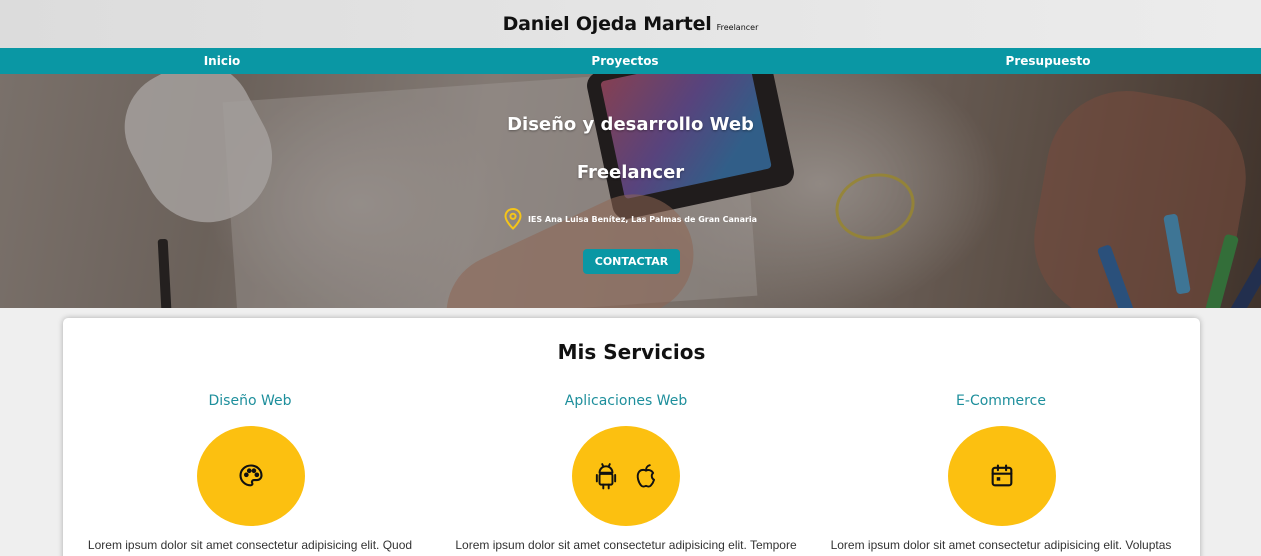 Image resolution: width=1261 pixels, height=556 pixels. What do you see at coordinates (646, 476) in the screenshot?
I see `apple-icon` at bounding box center [646, 476].